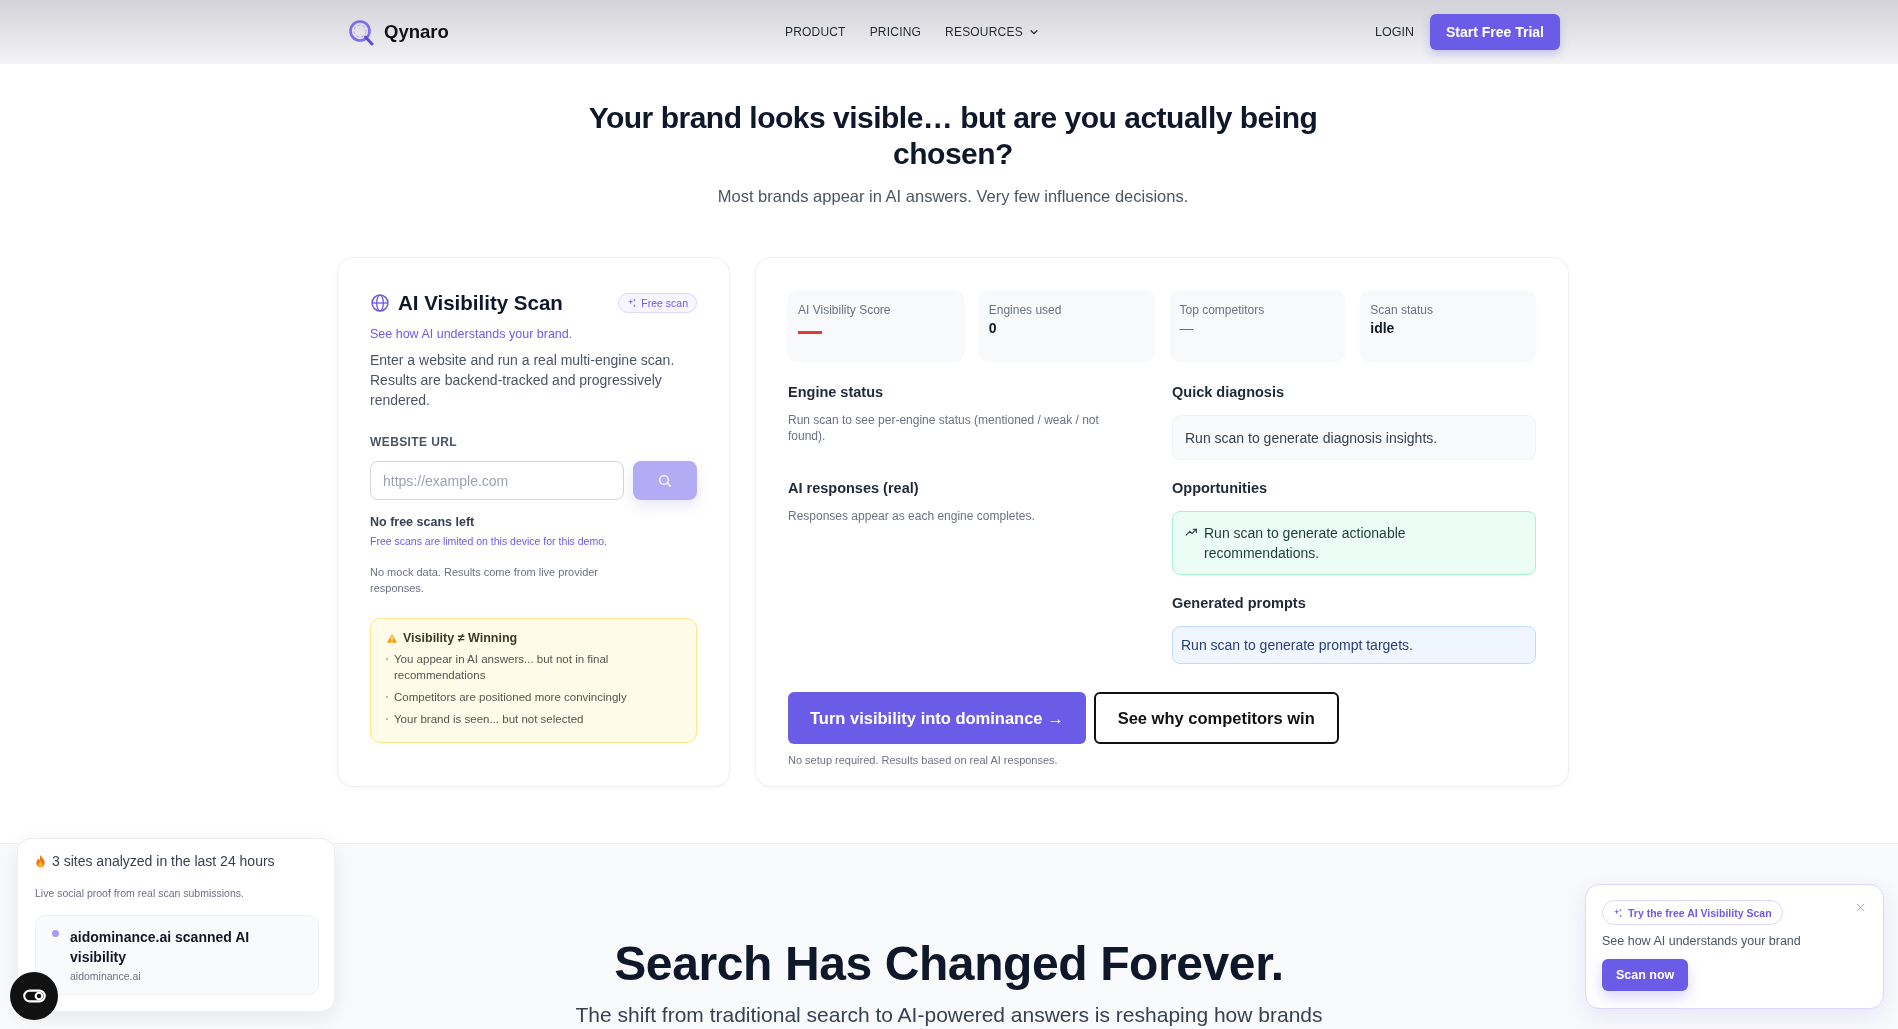 The image size is (1898, 1029). Describe the element at coordinates (1354, 645) in the screenshot. I see `prompts-box: Run scan to generate prompt targets.` at that location.